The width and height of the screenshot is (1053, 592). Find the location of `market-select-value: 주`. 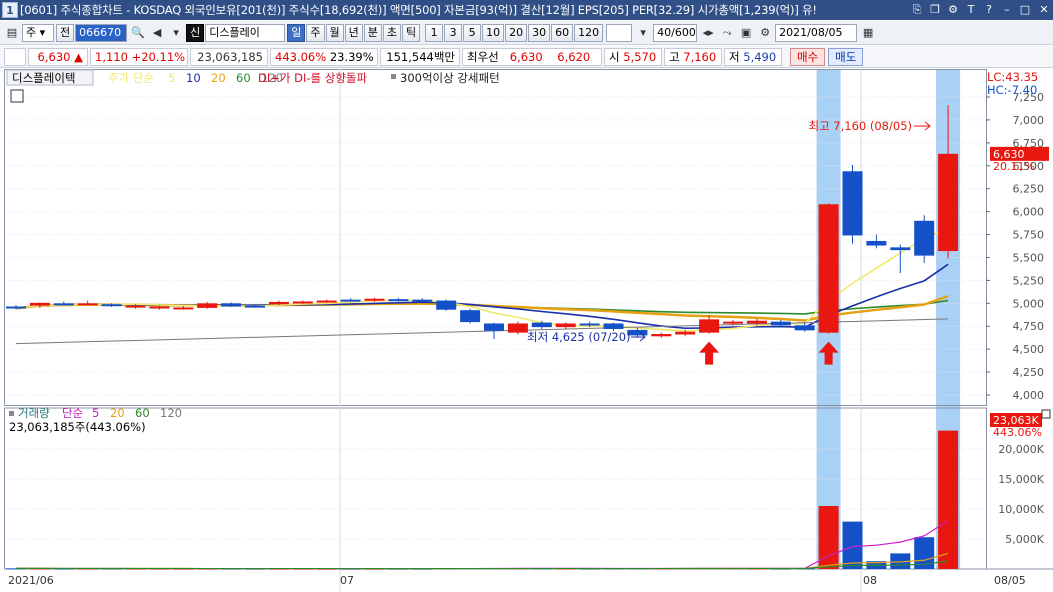

market-select-value: 주 is located at coordinates (31, 32).